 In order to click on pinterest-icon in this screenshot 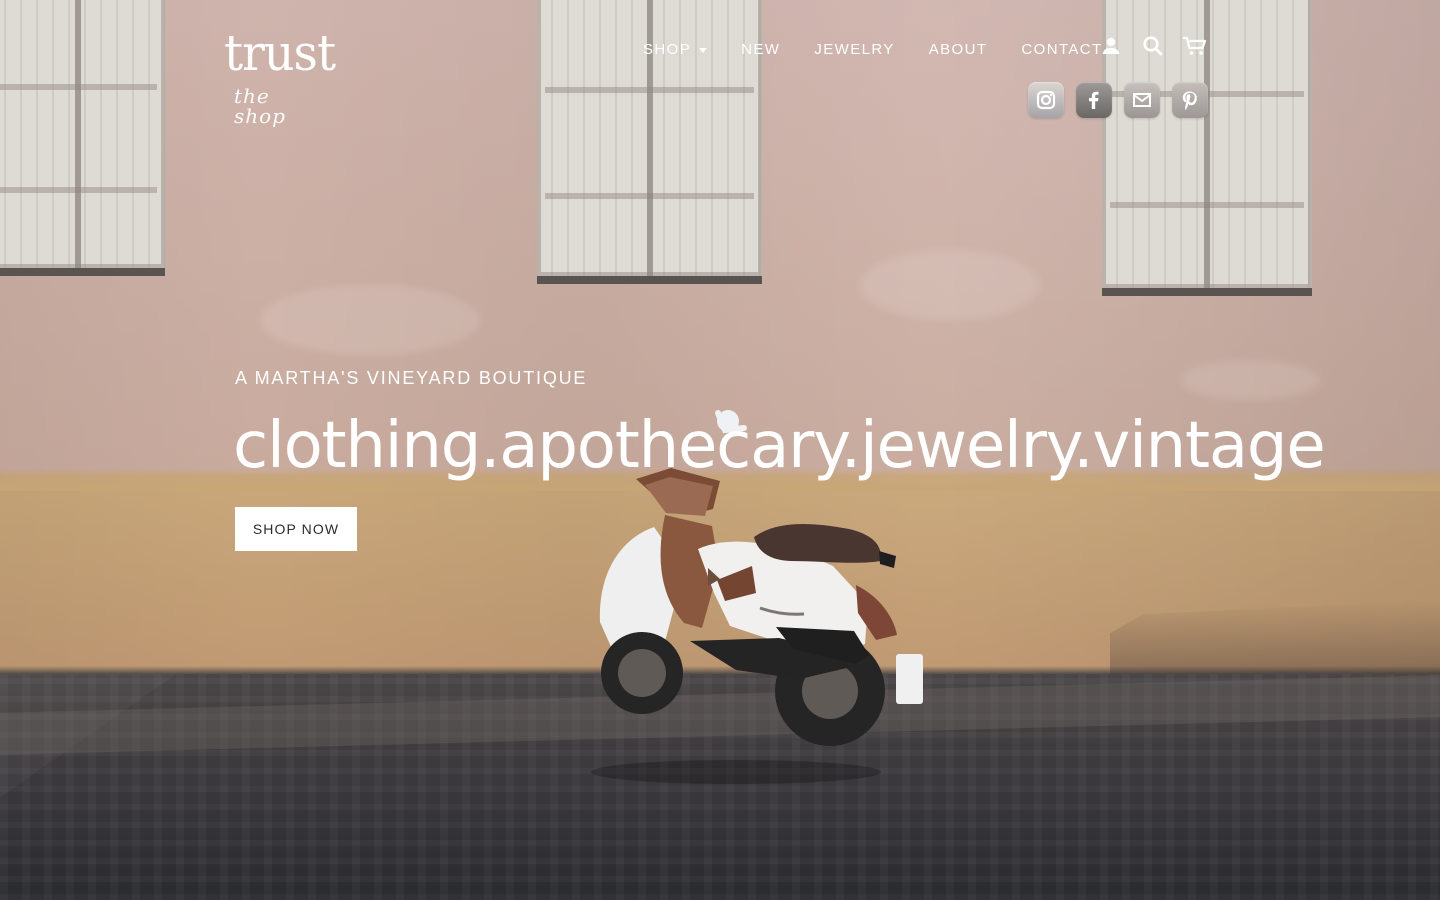, I will do `click(1190, 100)`.